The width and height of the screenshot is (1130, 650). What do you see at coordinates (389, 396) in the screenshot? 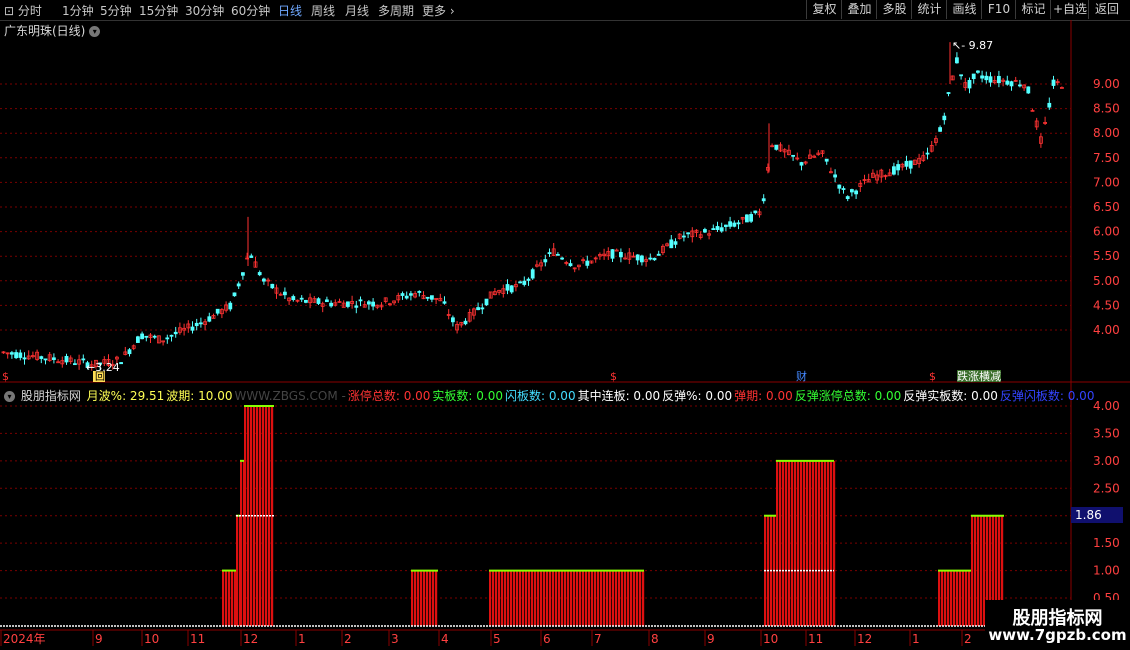
I see `indicator-field-3: 涨停总数: 0.00` at bounding box center [389, 396].